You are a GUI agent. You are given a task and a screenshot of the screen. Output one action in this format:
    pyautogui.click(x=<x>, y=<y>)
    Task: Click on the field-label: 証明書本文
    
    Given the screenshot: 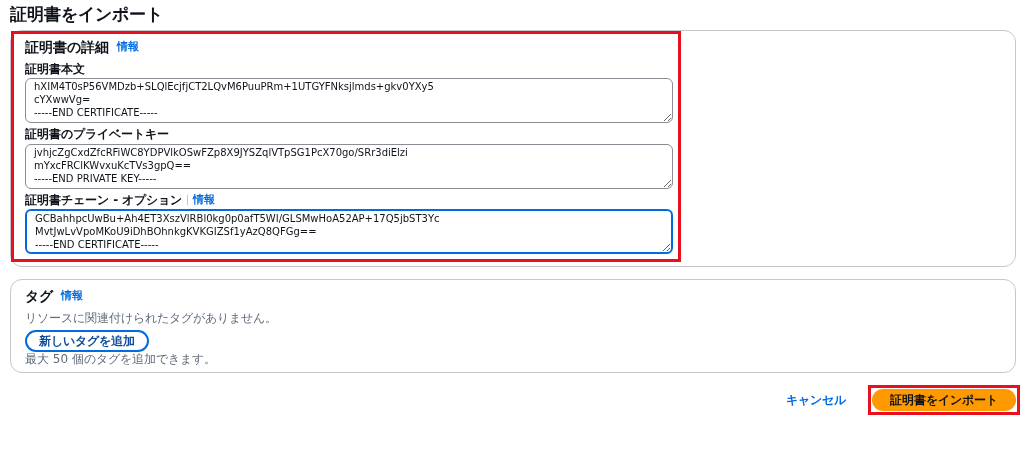 What is the action you would take?
    pyautogui.click(x=55, y=69)
    